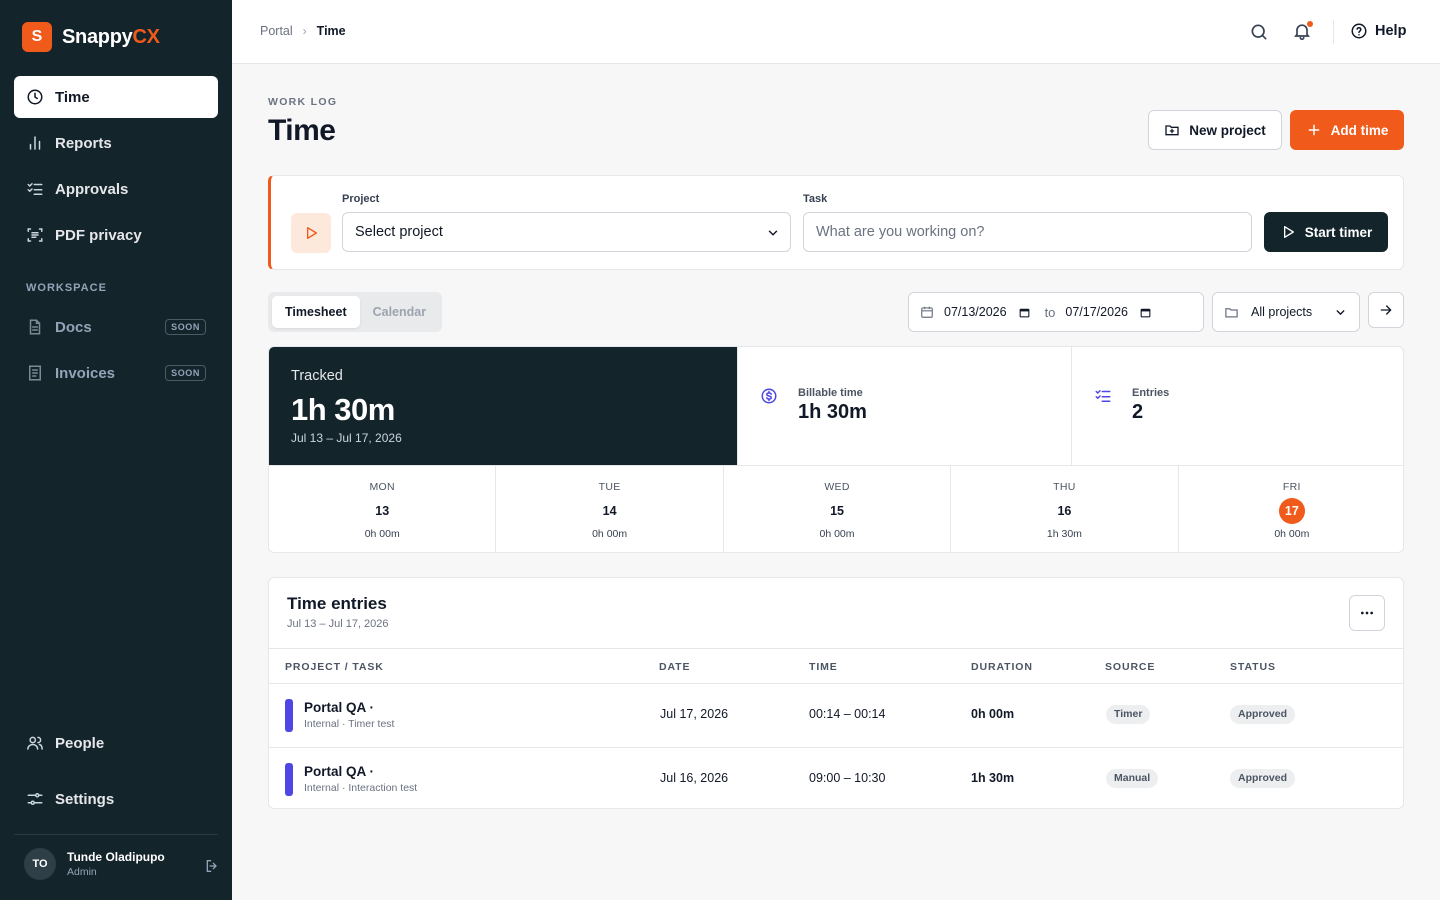  I want to click on entry-time: 09:00 – 10:30, so click(847, 778).